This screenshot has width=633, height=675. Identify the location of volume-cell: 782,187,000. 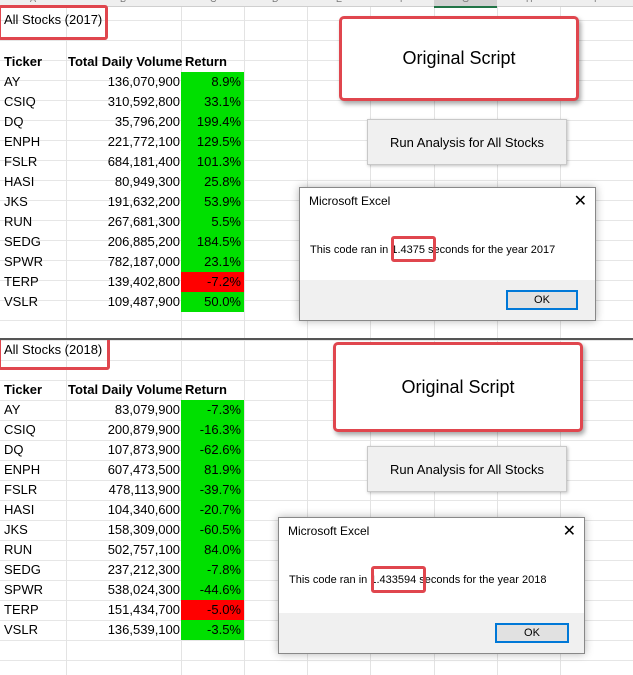
(123, 262).